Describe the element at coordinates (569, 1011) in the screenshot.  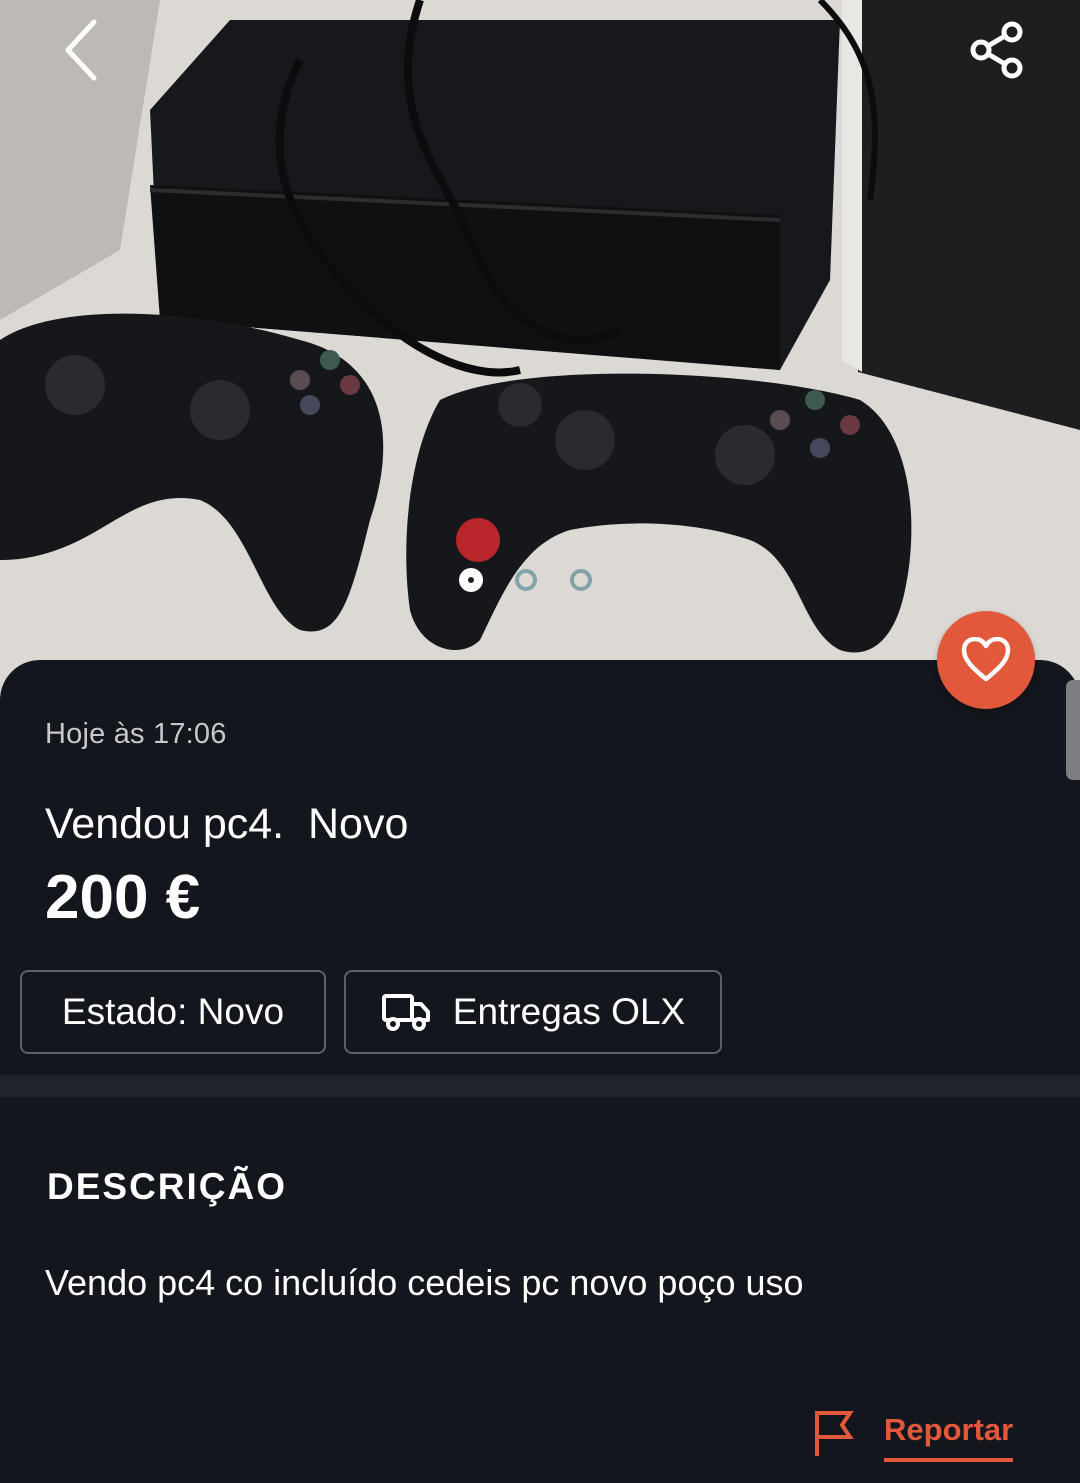
I see `delivery-chip-label: Entregas OLX` at that location.